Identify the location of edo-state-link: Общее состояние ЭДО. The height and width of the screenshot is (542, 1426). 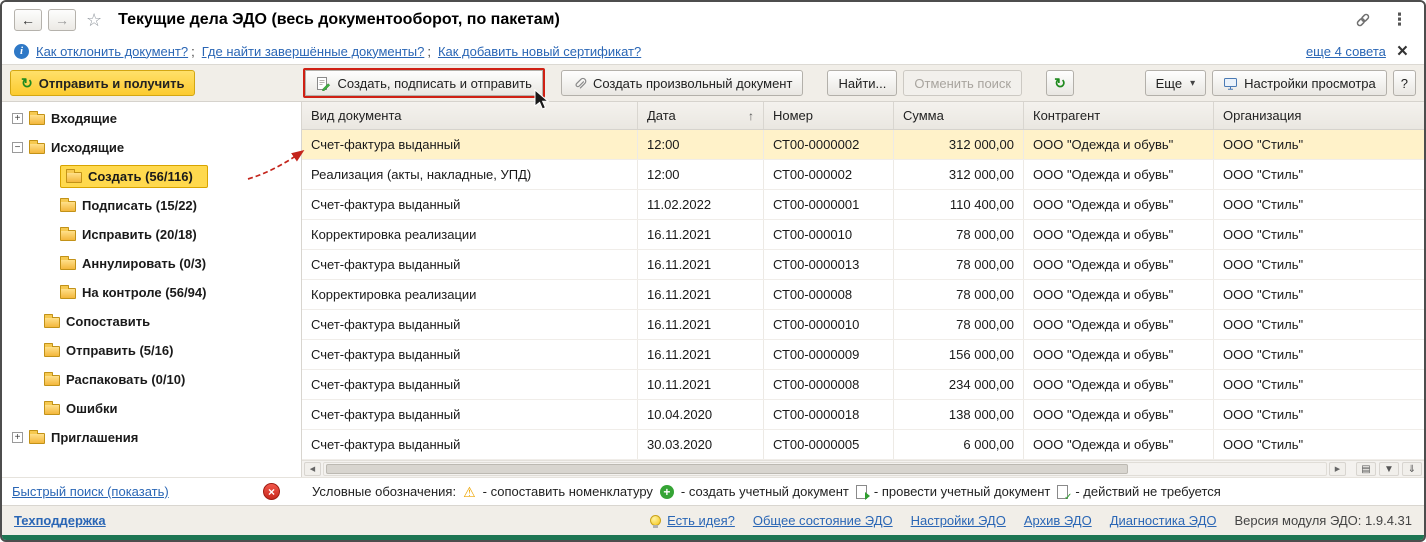
(823, 520).